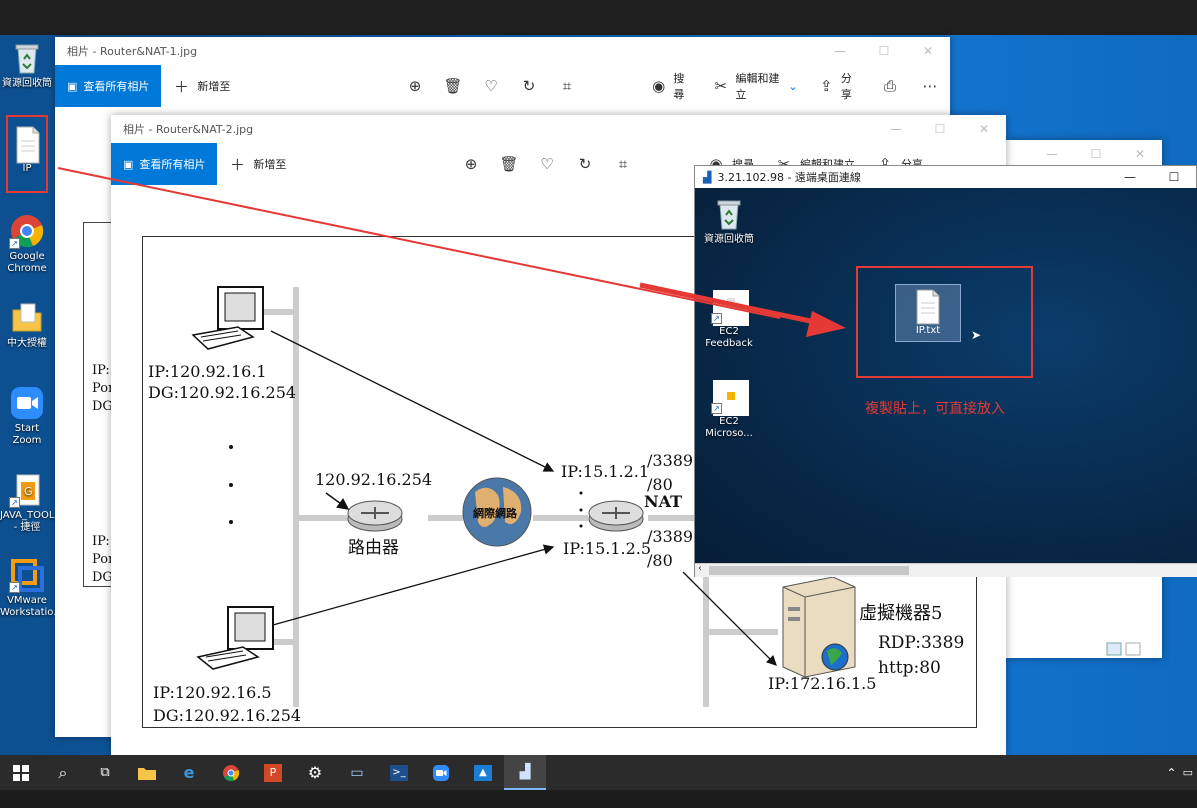  Describe the element at coordinates (337, 501) in the screenshot. I see `arrow-to-router` at that location.